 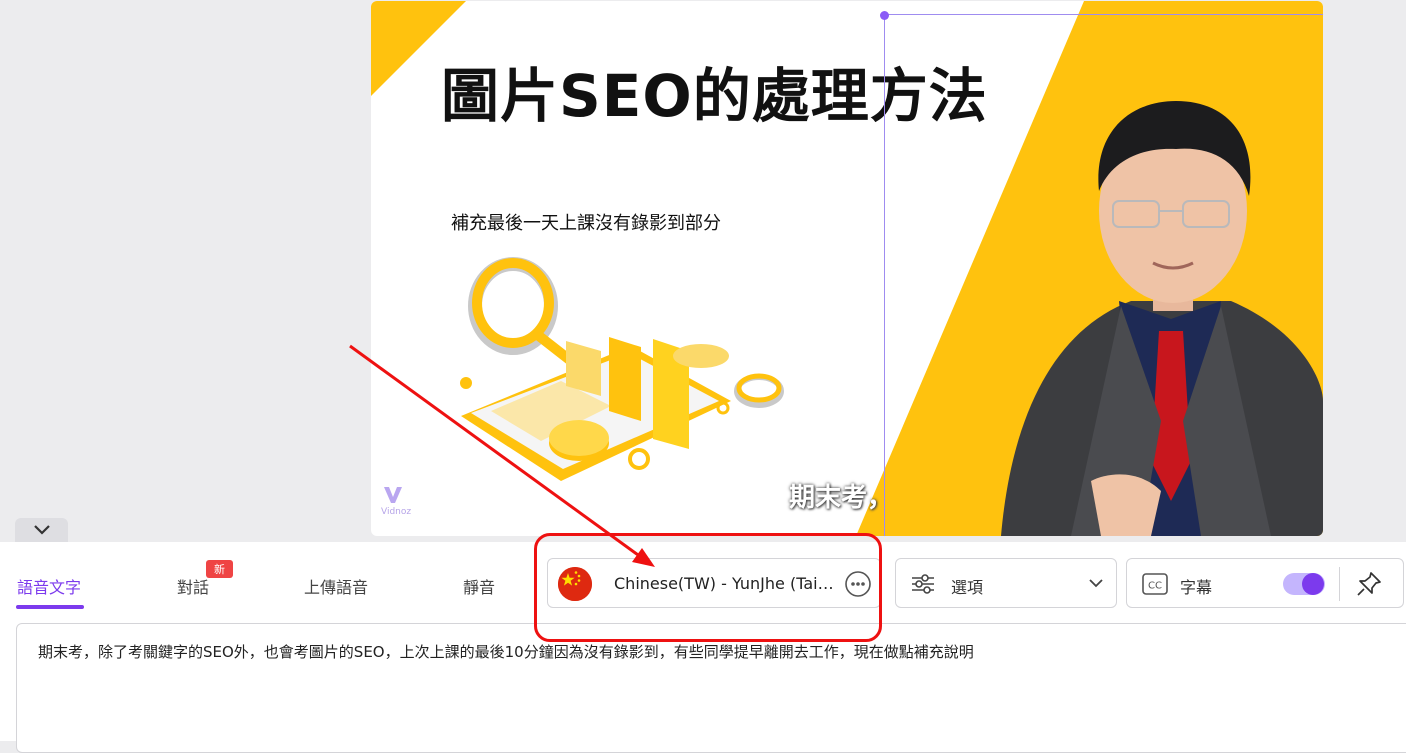 What do you see at coordinates (49, 586) in the screenshot?
I see `tab-voice-text: 語音文字` at bounding box center [49, 586].